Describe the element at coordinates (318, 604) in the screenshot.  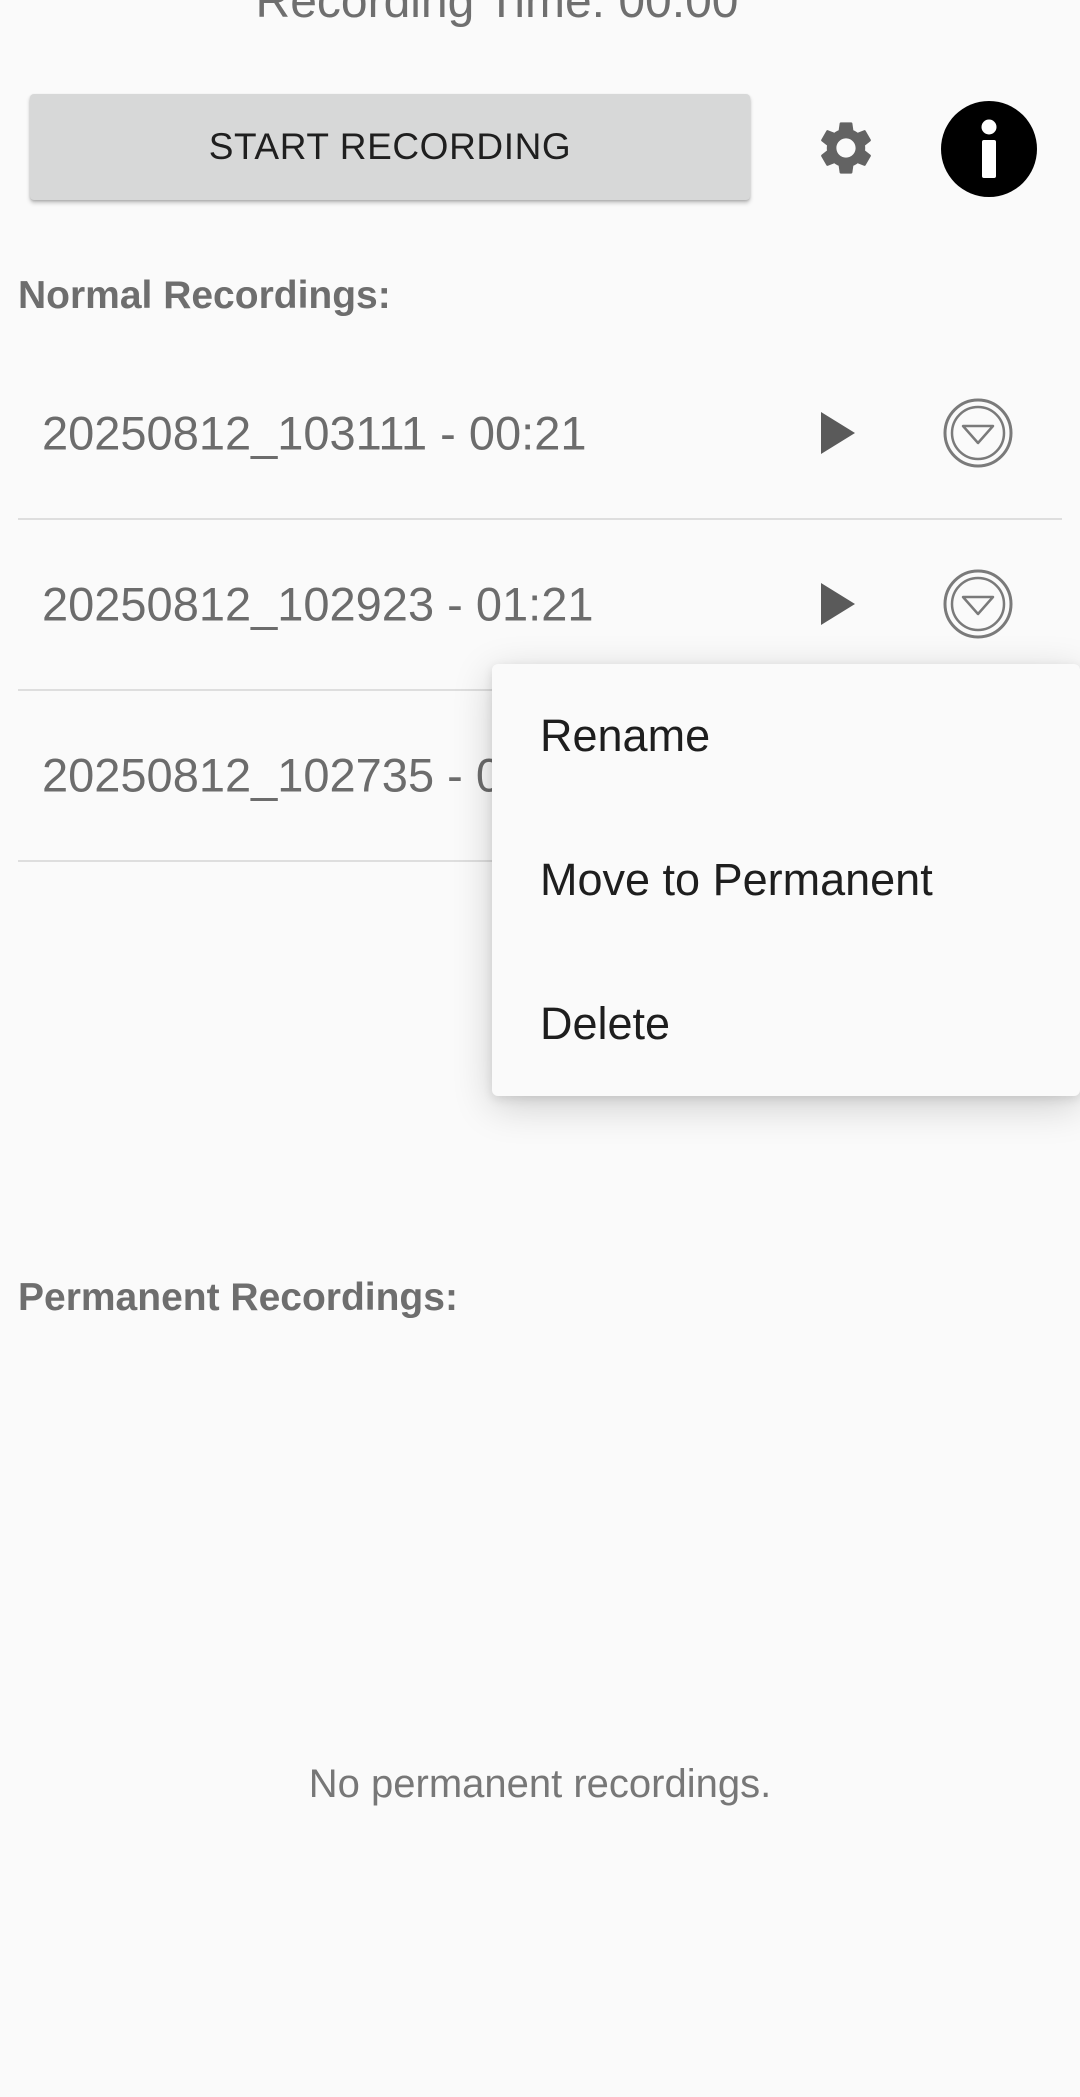
I see `recording-name: 20250812_102923 - 01:21` at that location.